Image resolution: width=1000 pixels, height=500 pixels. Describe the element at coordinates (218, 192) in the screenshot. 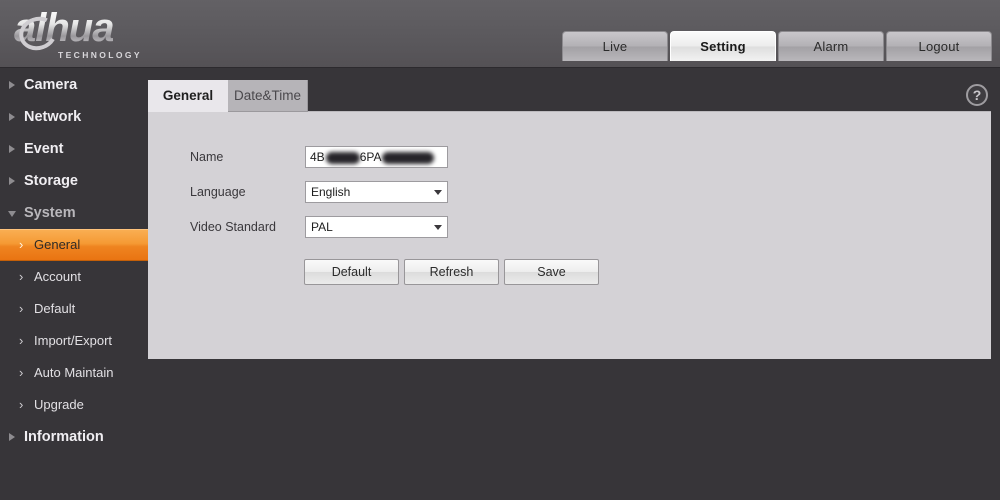

I see `language-label: Language` at that location.